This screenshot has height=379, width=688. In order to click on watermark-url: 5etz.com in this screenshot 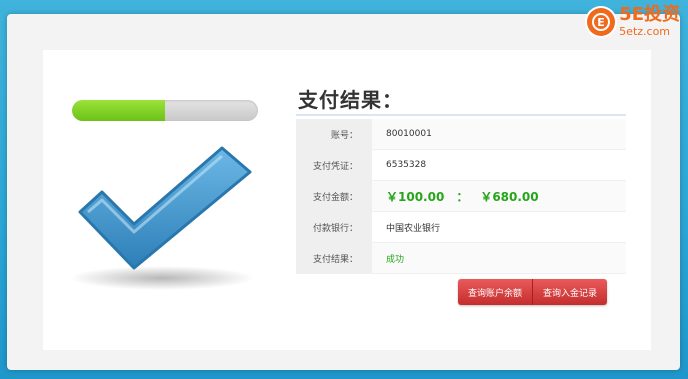, I will do `click(645, 31)`.